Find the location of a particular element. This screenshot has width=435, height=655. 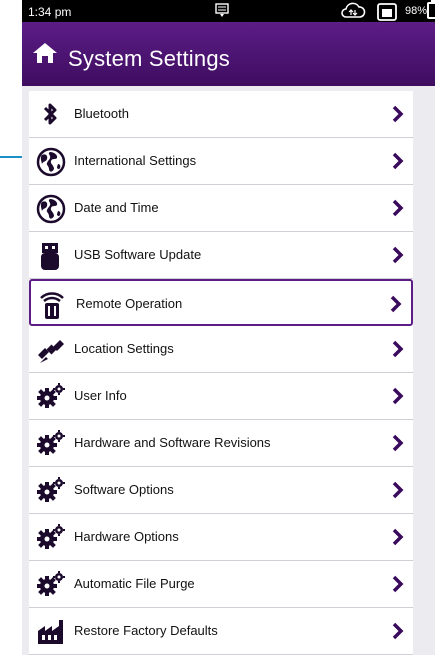

settings-item-label: USB Software Update is located at coordinates (138, 254).